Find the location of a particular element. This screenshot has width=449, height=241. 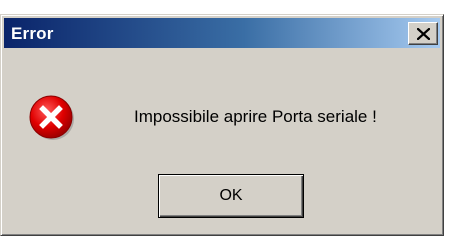

close-button is located at coordinates (423, 33).